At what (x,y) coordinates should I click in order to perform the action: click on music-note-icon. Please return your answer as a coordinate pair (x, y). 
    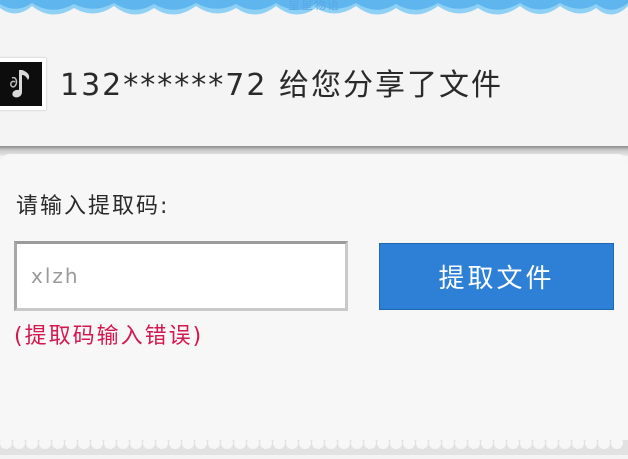
    Looking at the image, I should click on (21, 84).